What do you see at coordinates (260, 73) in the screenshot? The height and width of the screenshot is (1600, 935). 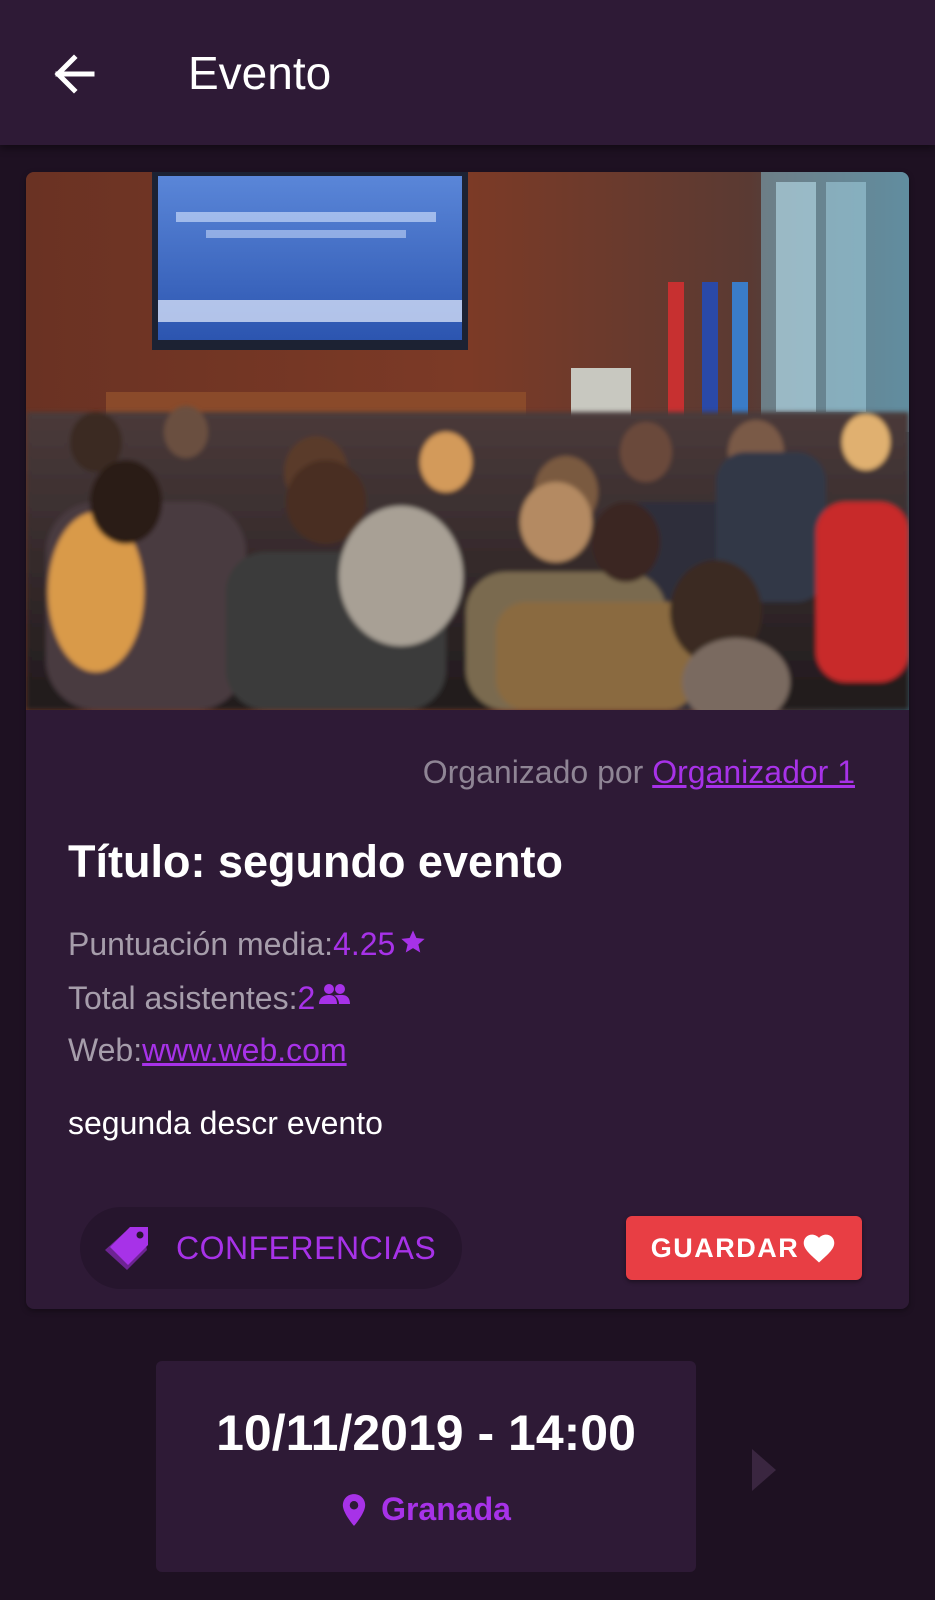 I see `page-title: Evento` at bounding box center [260, 73].